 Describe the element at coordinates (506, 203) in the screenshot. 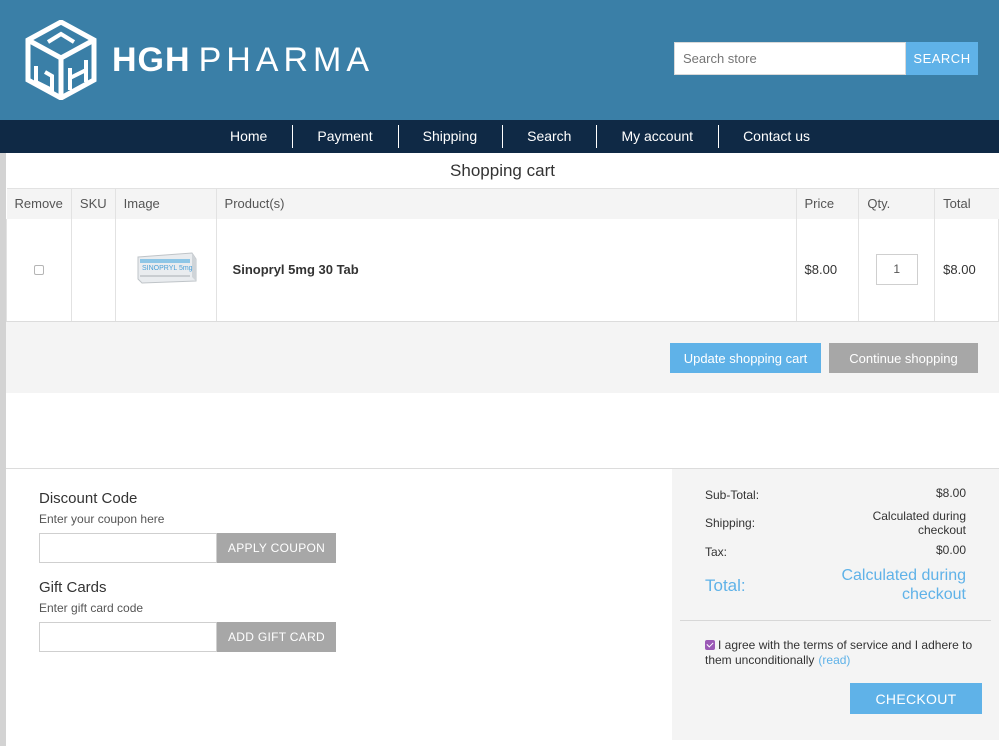

I see `col-products: Product(s)` at that location.